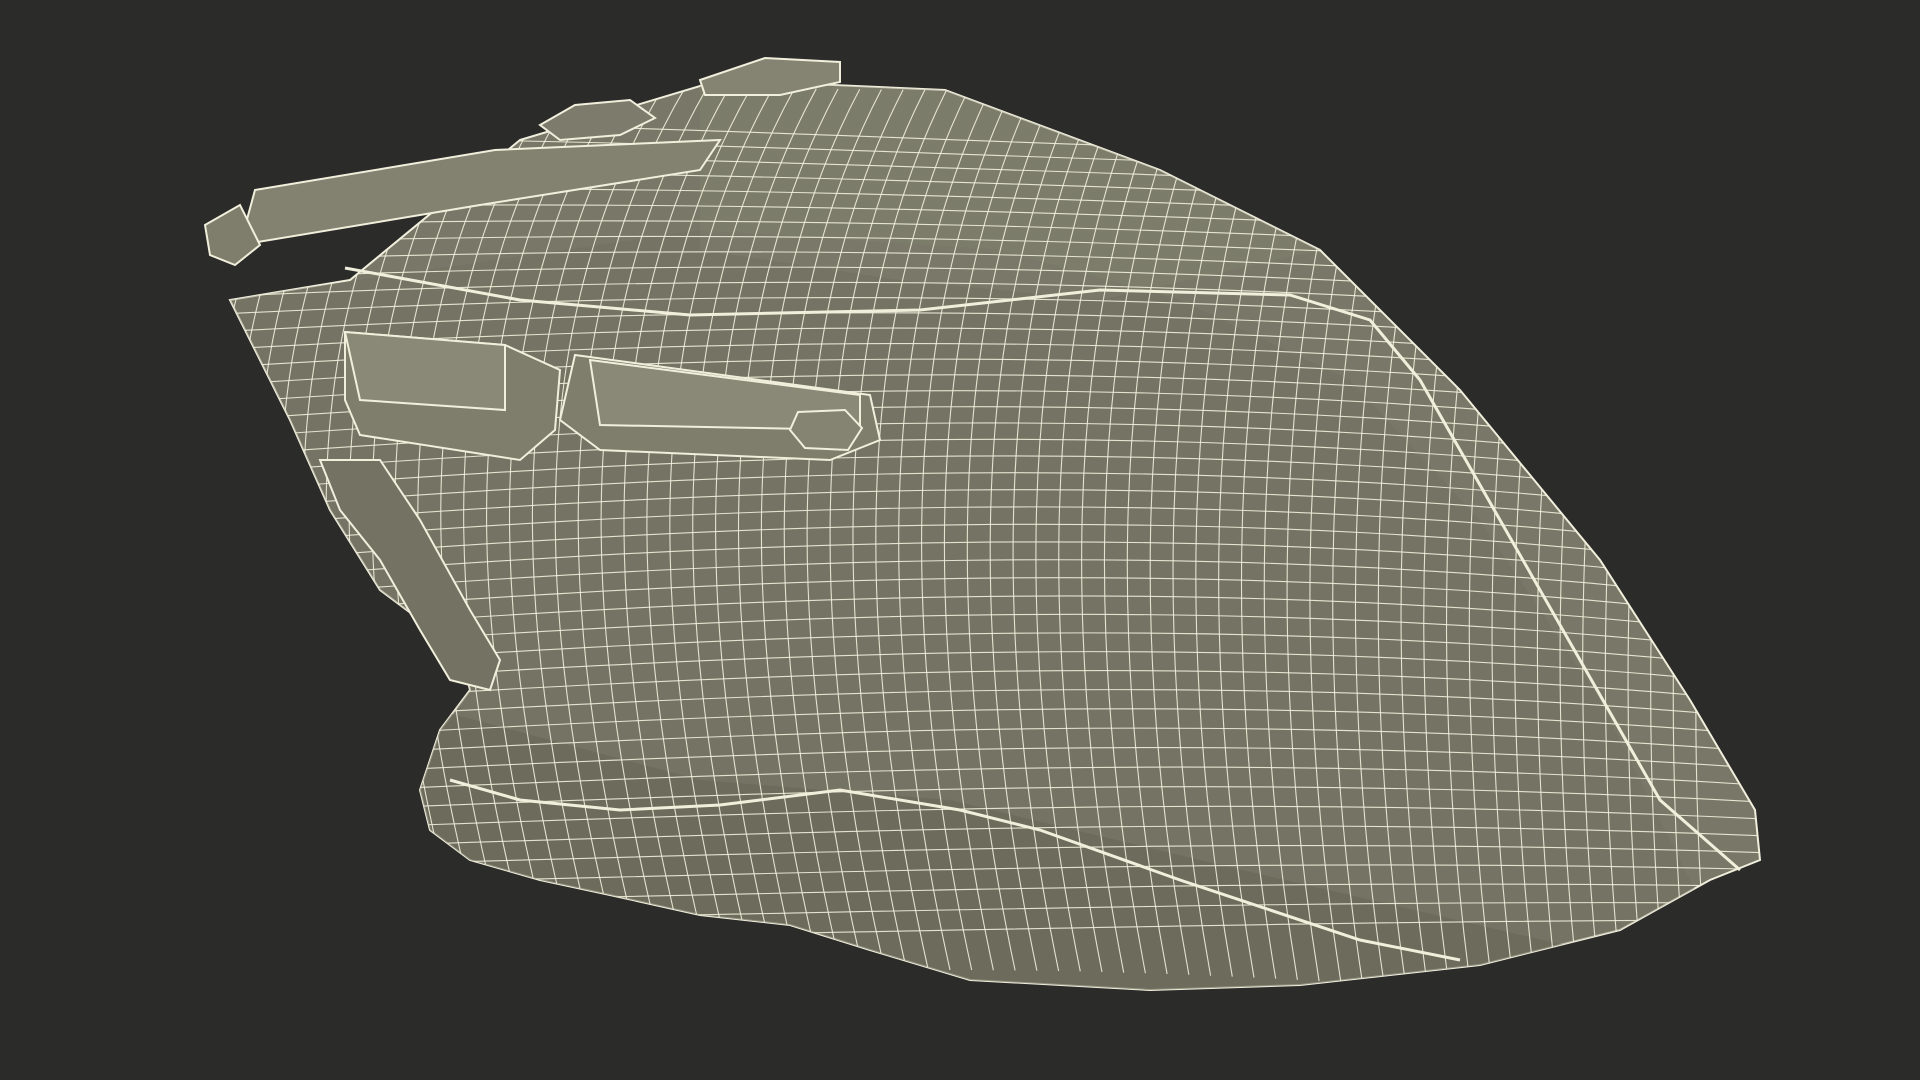  I want to click on mesh-line, so click(230, 535).